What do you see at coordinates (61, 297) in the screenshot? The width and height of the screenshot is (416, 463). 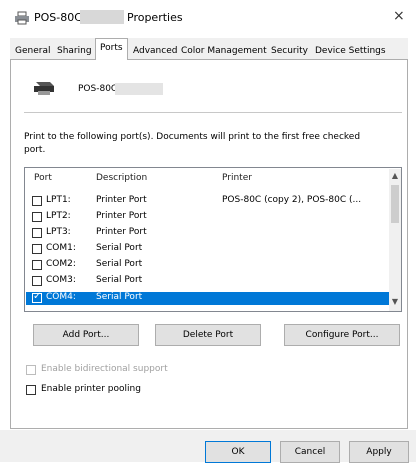 I see `port-name: COM4:` at bounding box center [61, 297].